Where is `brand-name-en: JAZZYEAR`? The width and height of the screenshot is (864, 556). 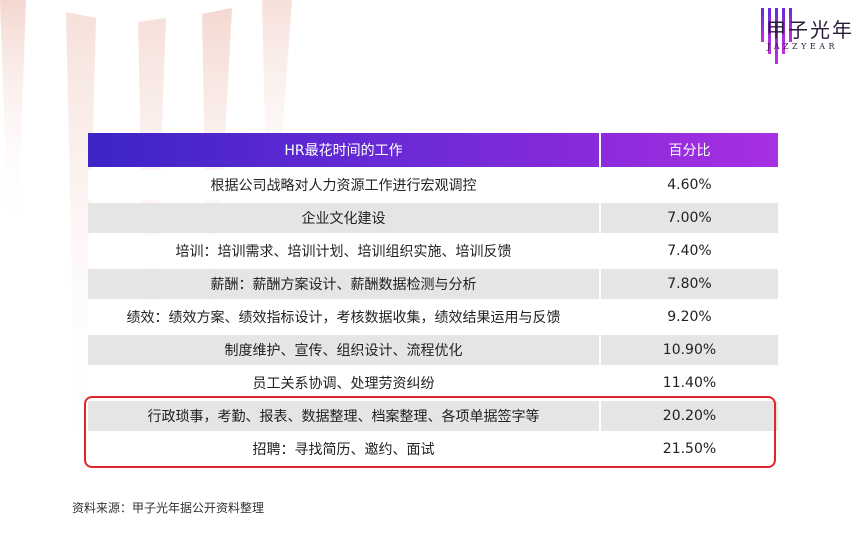 brand-name-en: JAZZYEAR is located at coordinates (803, 46).